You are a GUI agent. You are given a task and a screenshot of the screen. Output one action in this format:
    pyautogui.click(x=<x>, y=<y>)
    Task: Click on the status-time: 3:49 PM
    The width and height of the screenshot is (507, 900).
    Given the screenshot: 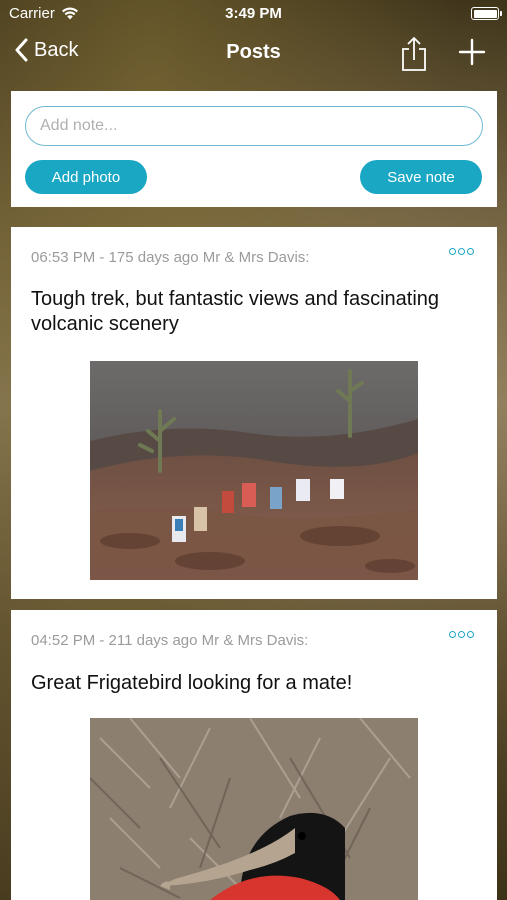 What is the action you would take?
    pyautogui.click(x=253, y=13)
    